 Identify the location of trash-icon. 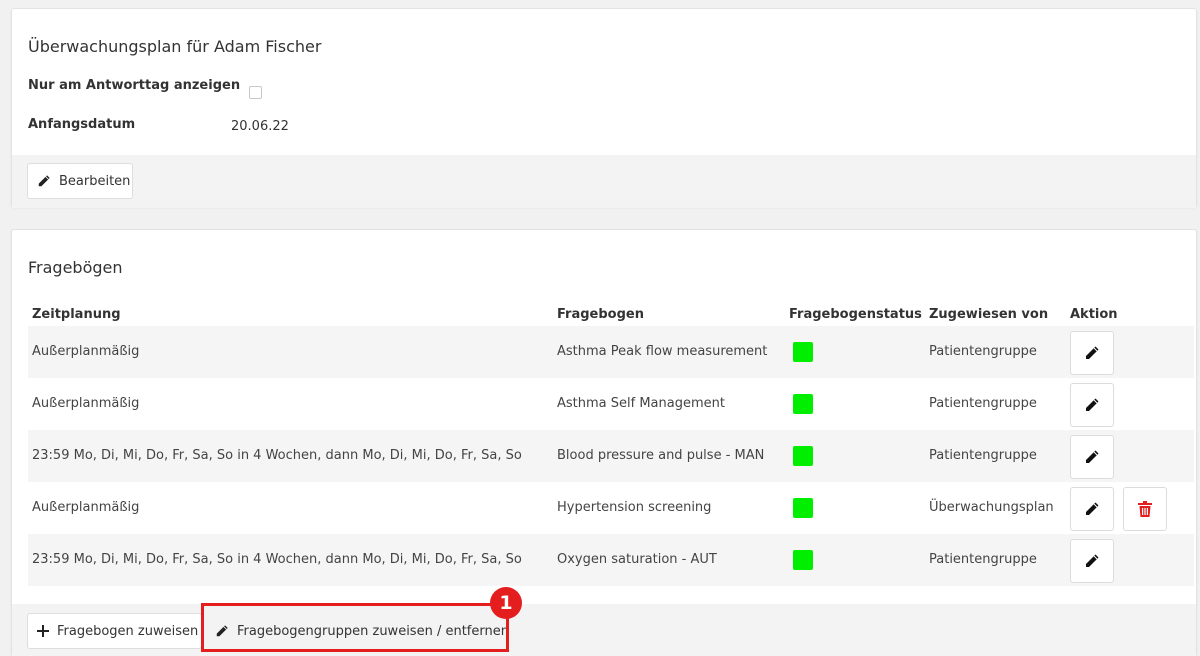
(1145, 509).